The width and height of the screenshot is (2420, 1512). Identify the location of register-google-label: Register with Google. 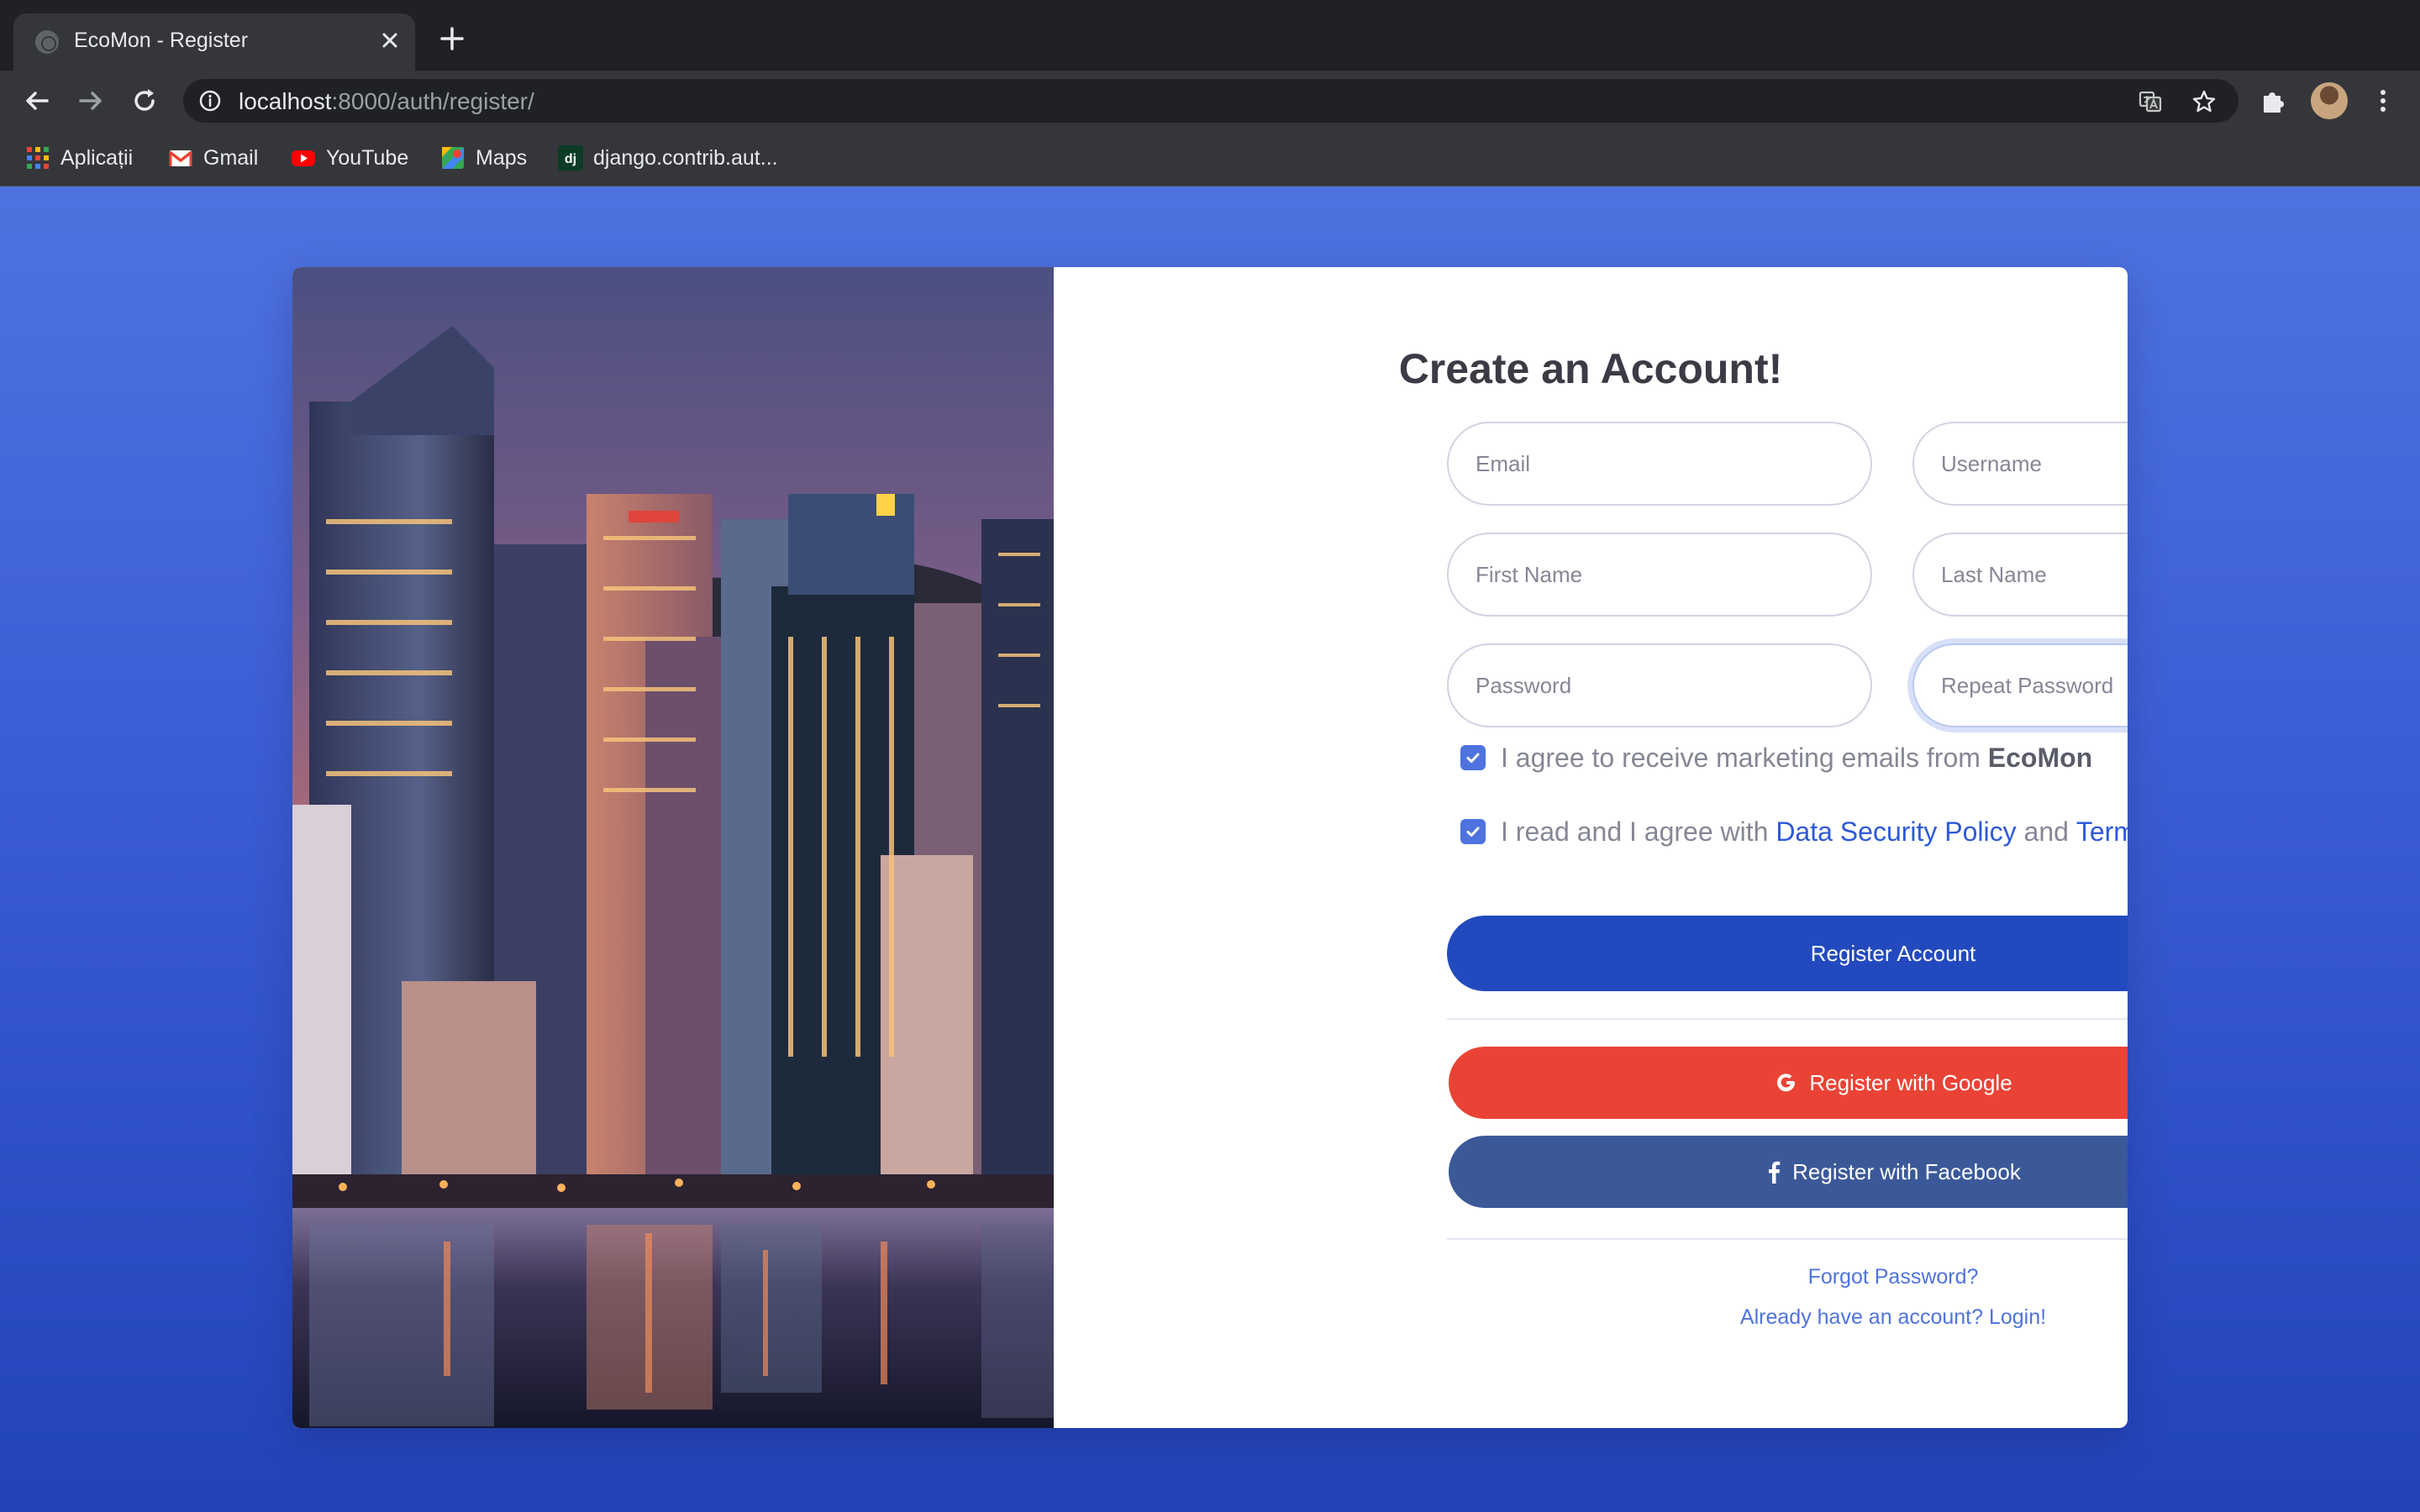
(1911, 1082).